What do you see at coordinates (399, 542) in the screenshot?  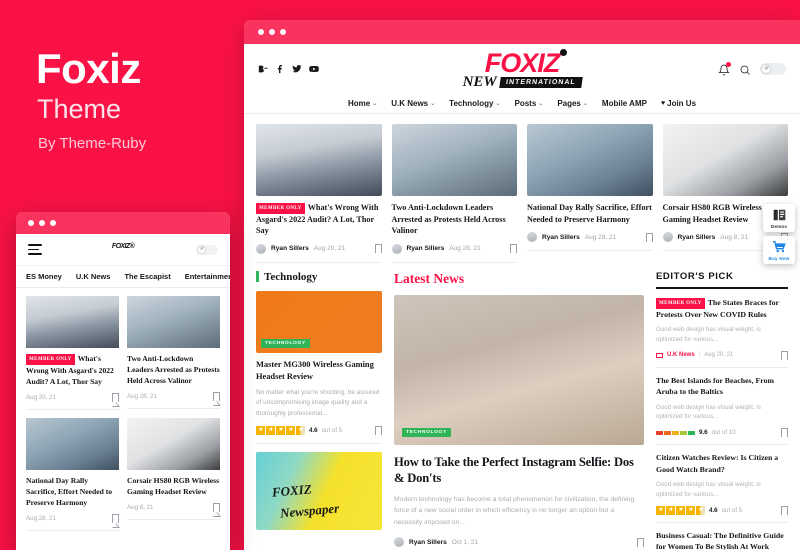 I see `avatar` at bounding box center [399, 542].